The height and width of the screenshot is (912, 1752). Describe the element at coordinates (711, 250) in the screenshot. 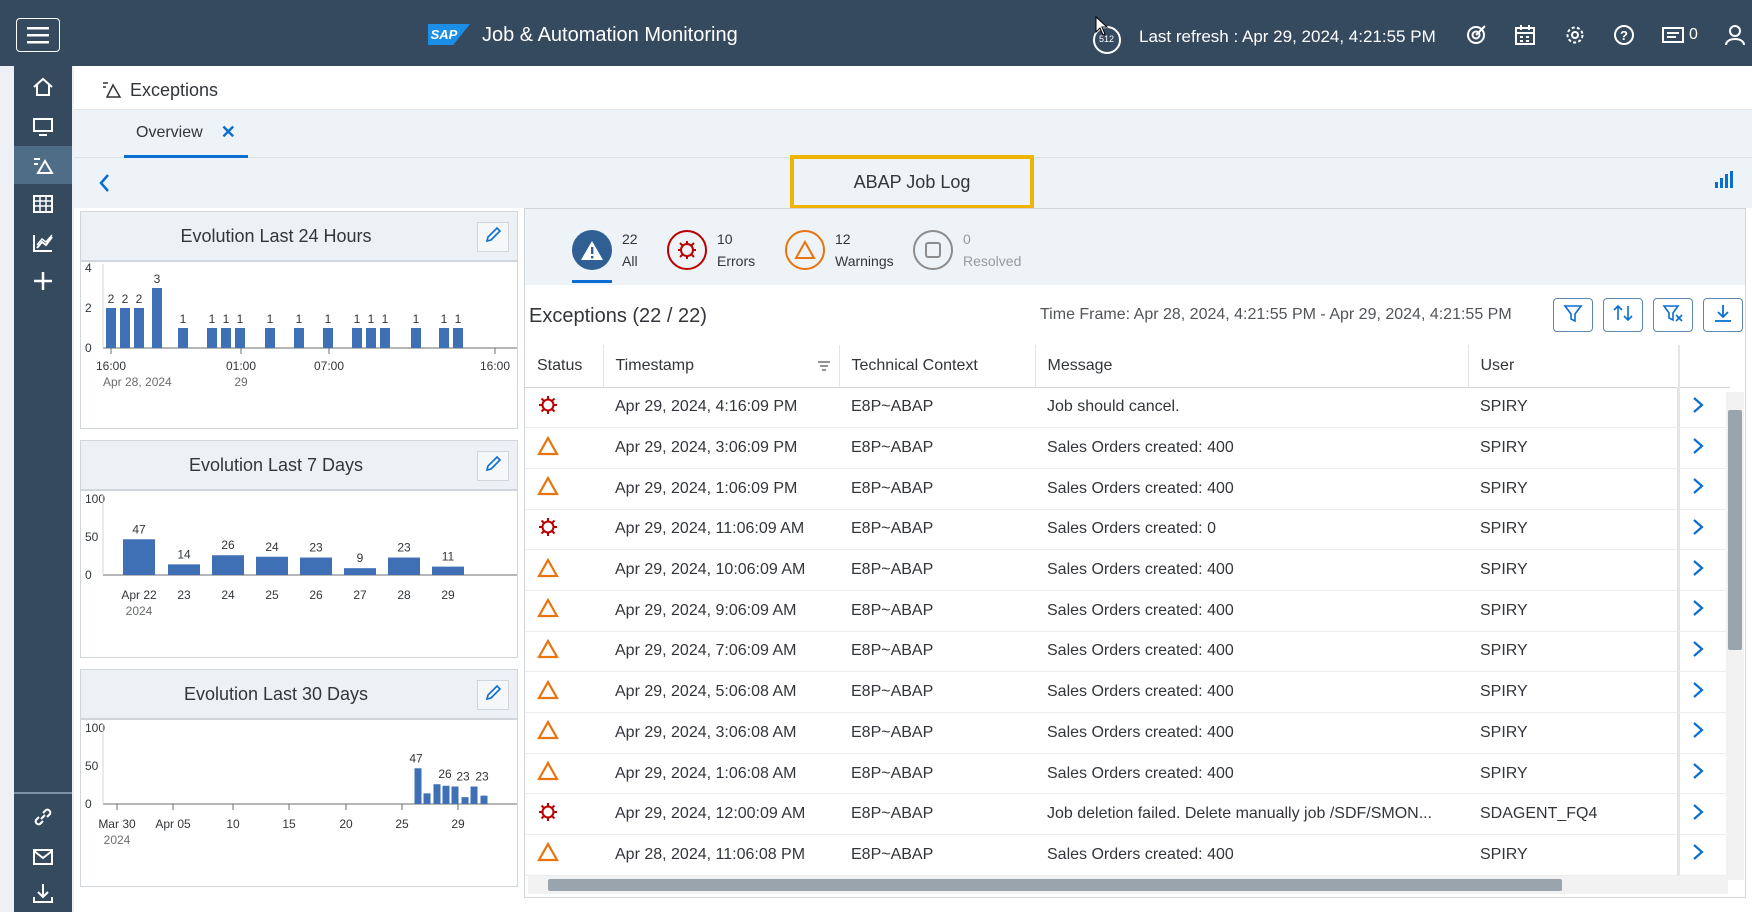

I see `counter-errors: 10 Errors` at that location.